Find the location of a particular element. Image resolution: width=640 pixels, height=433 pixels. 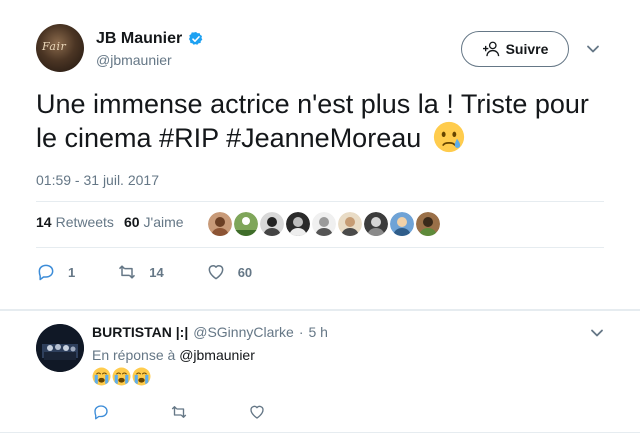

author-handle: @jbmaunier is located at coordinates (134, 60).